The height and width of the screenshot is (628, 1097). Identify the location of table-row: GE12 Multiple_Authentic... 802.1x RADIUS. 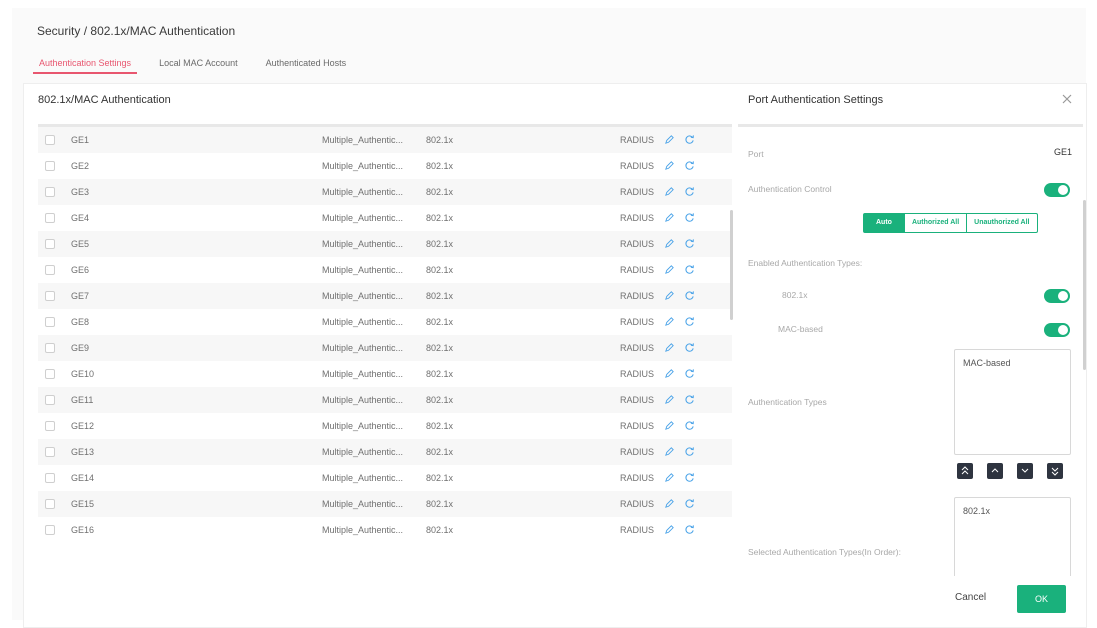
(385, 426).